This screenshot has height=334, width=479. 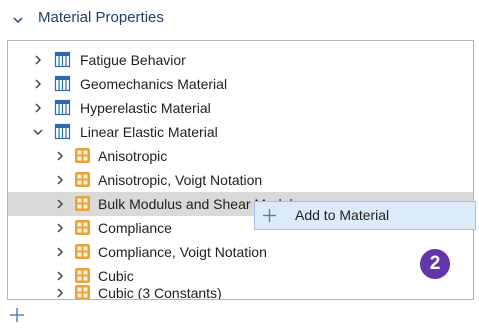 I want to click on context-menu-add-to-material: Add to Material, so click(x=365, y=215).